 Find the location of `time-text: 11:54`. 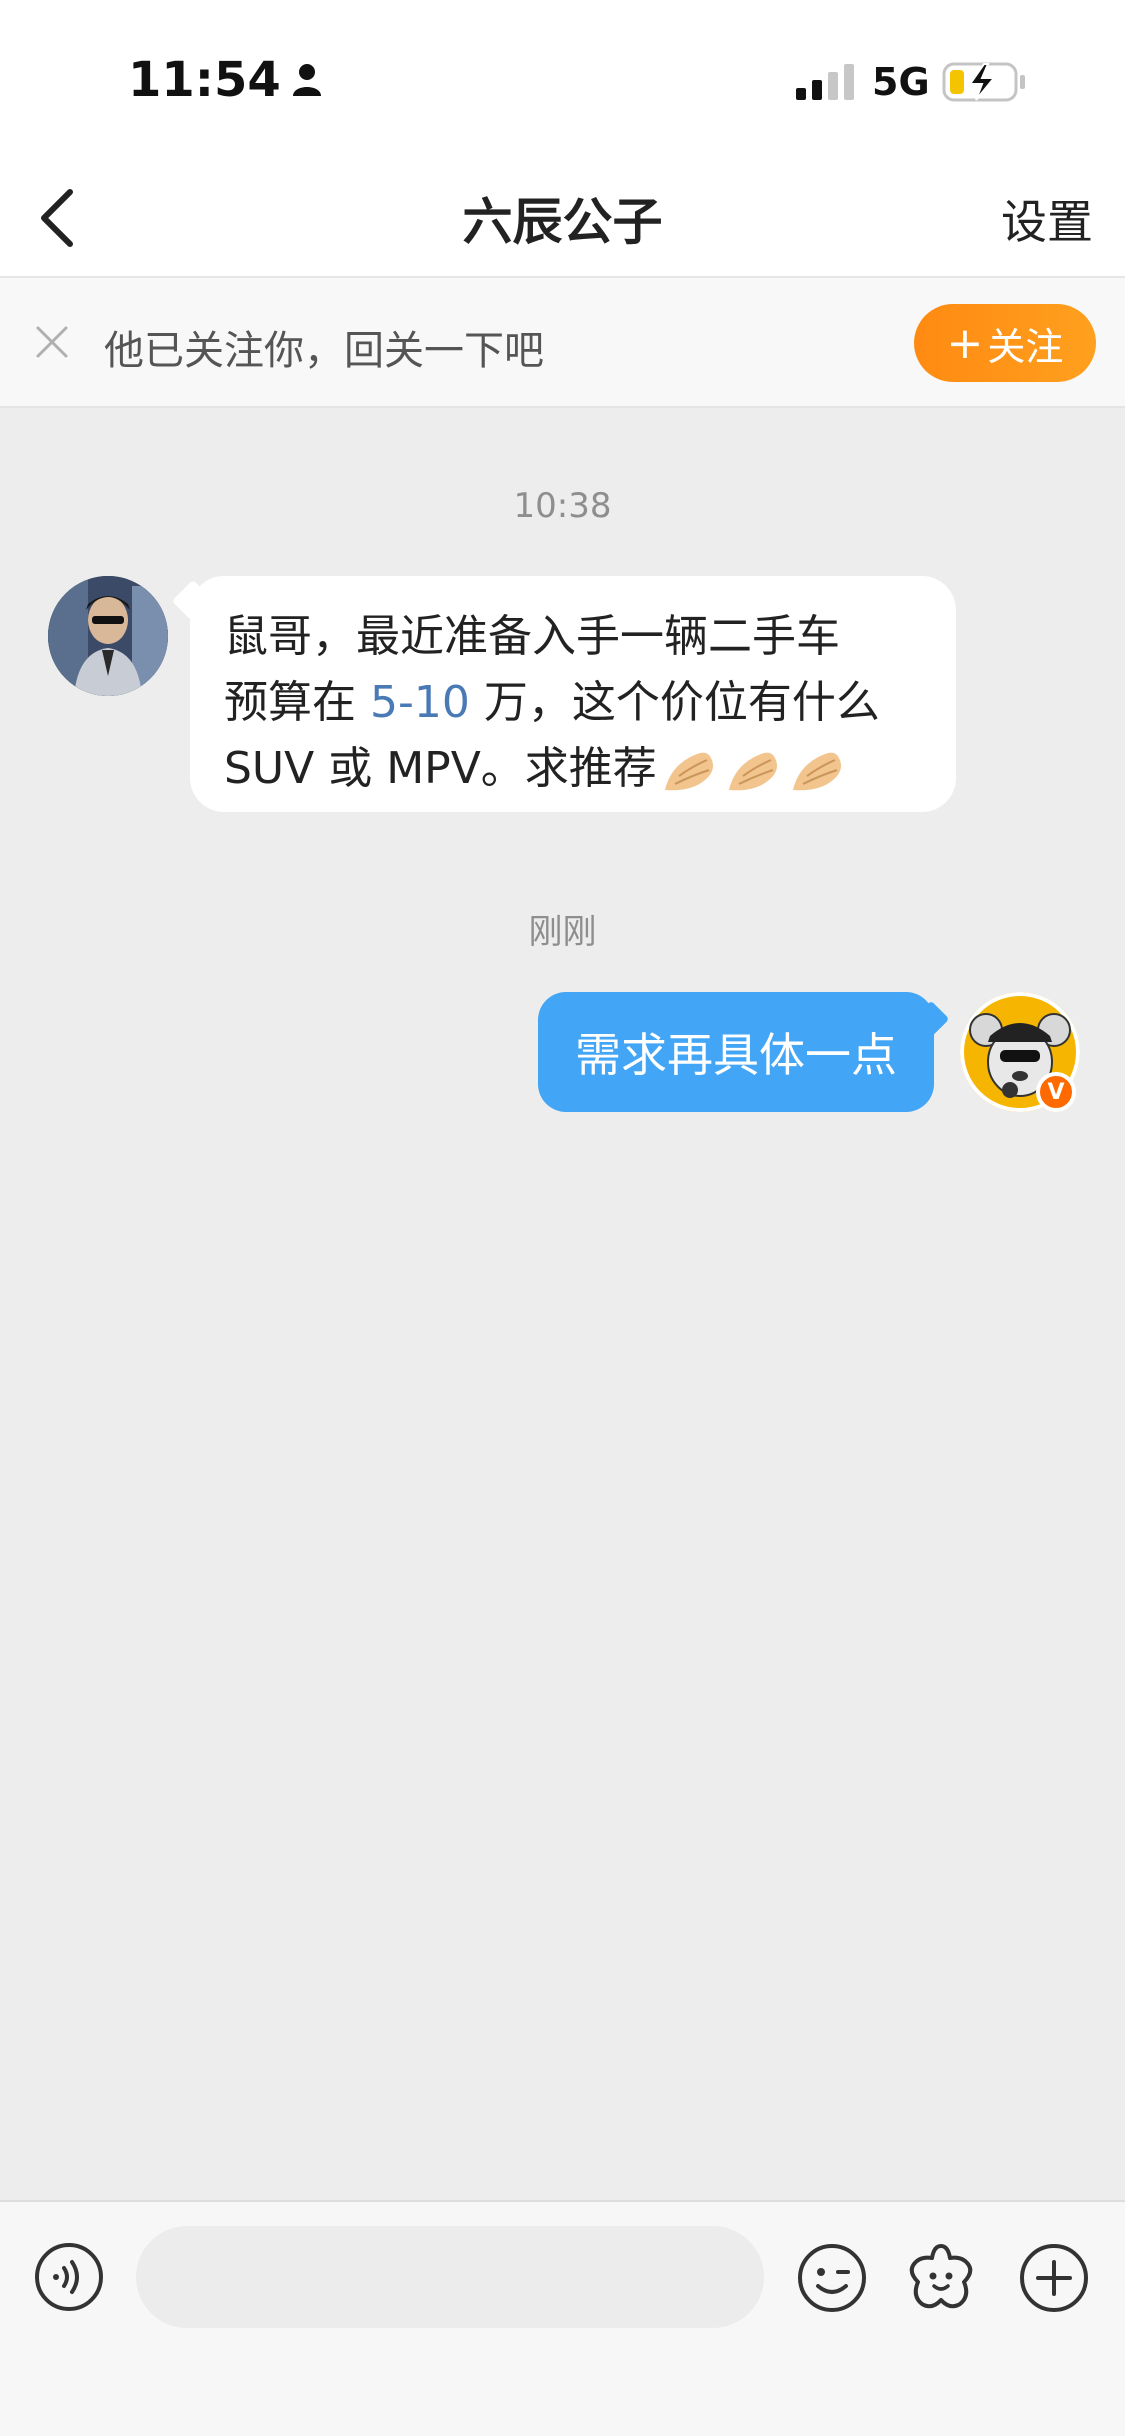

time-text: 11:54 is located at coordinates (204, 80).